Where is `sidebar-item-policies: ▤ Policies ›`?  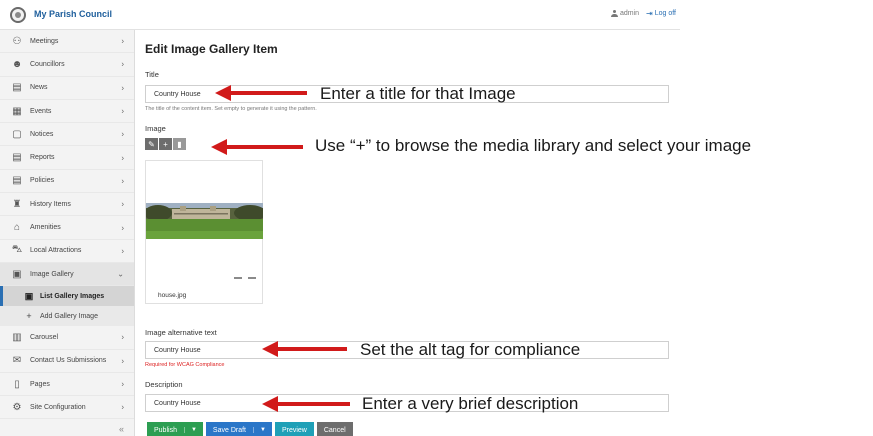 sidebar-item-policies: ▤ Policies › is located at coordinates (67, 182).